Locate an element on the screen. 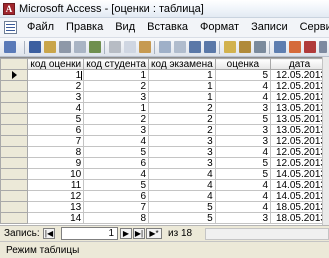 The height and width of the screenshot is (258, 329). table-row: 7 4 3 3 12.05.2013 is located at coordinates (164, 141).